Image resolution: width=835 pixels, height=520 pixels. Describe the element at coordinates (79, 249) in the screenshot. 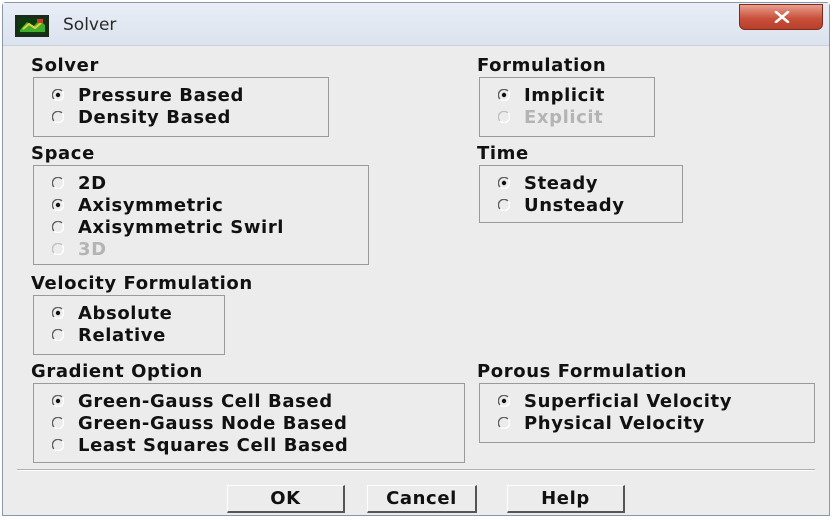

I see `radio-3d: 3D` at that location.